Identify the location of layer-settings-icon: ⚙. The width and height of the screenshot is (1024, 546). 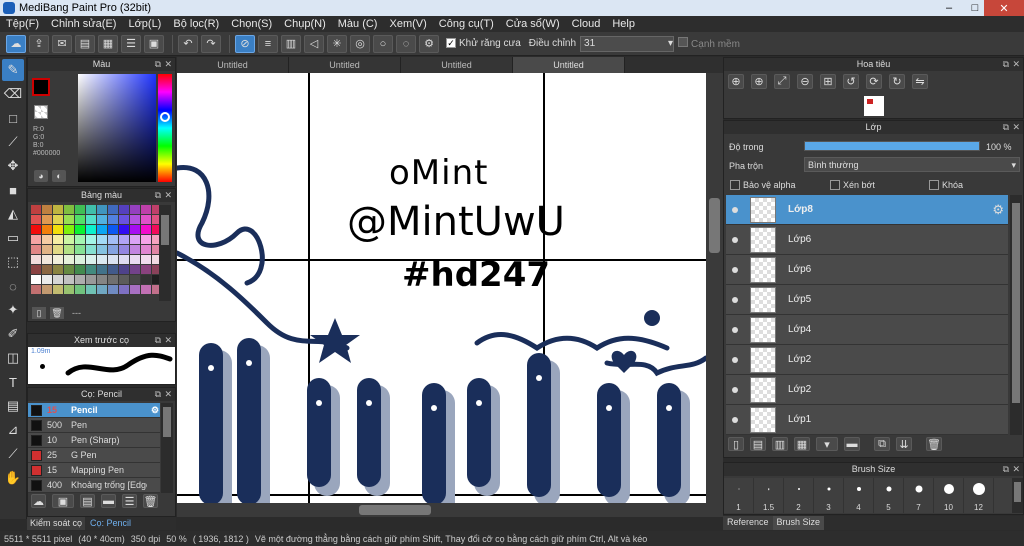
(998, 210).